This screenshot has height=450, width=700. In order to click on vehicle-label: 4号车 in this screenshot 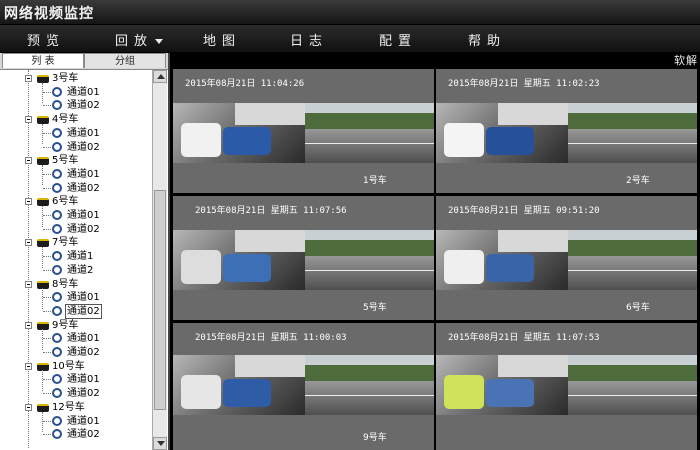, I will do `click(65, 120)`.